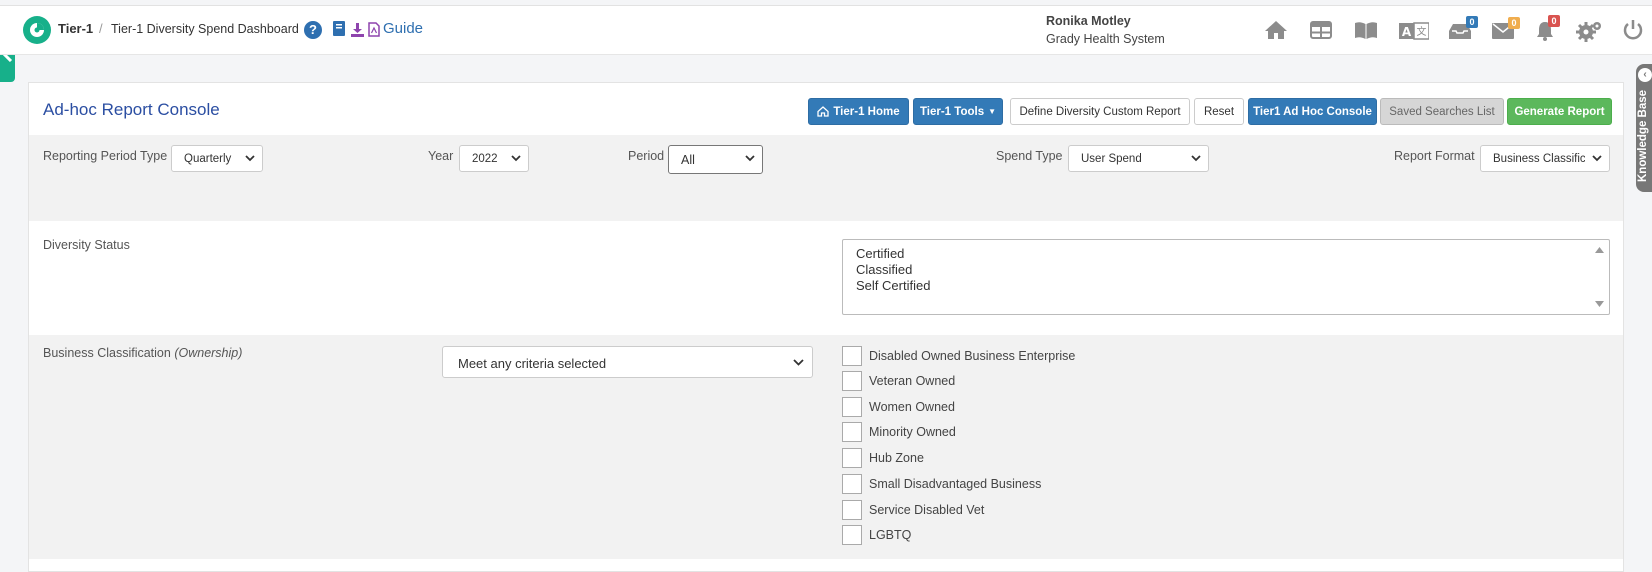 The image size is (1652, 572). I want to click on period-label: Period, so click(646, 156).